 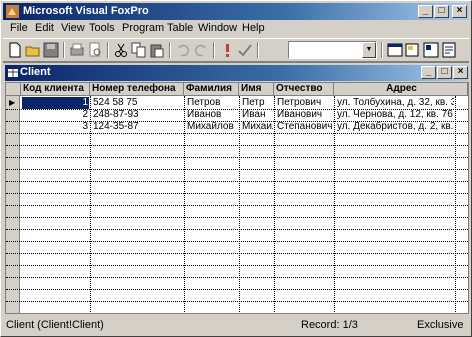 I want to click on minimize-button: _, so click(x=425, y=11).